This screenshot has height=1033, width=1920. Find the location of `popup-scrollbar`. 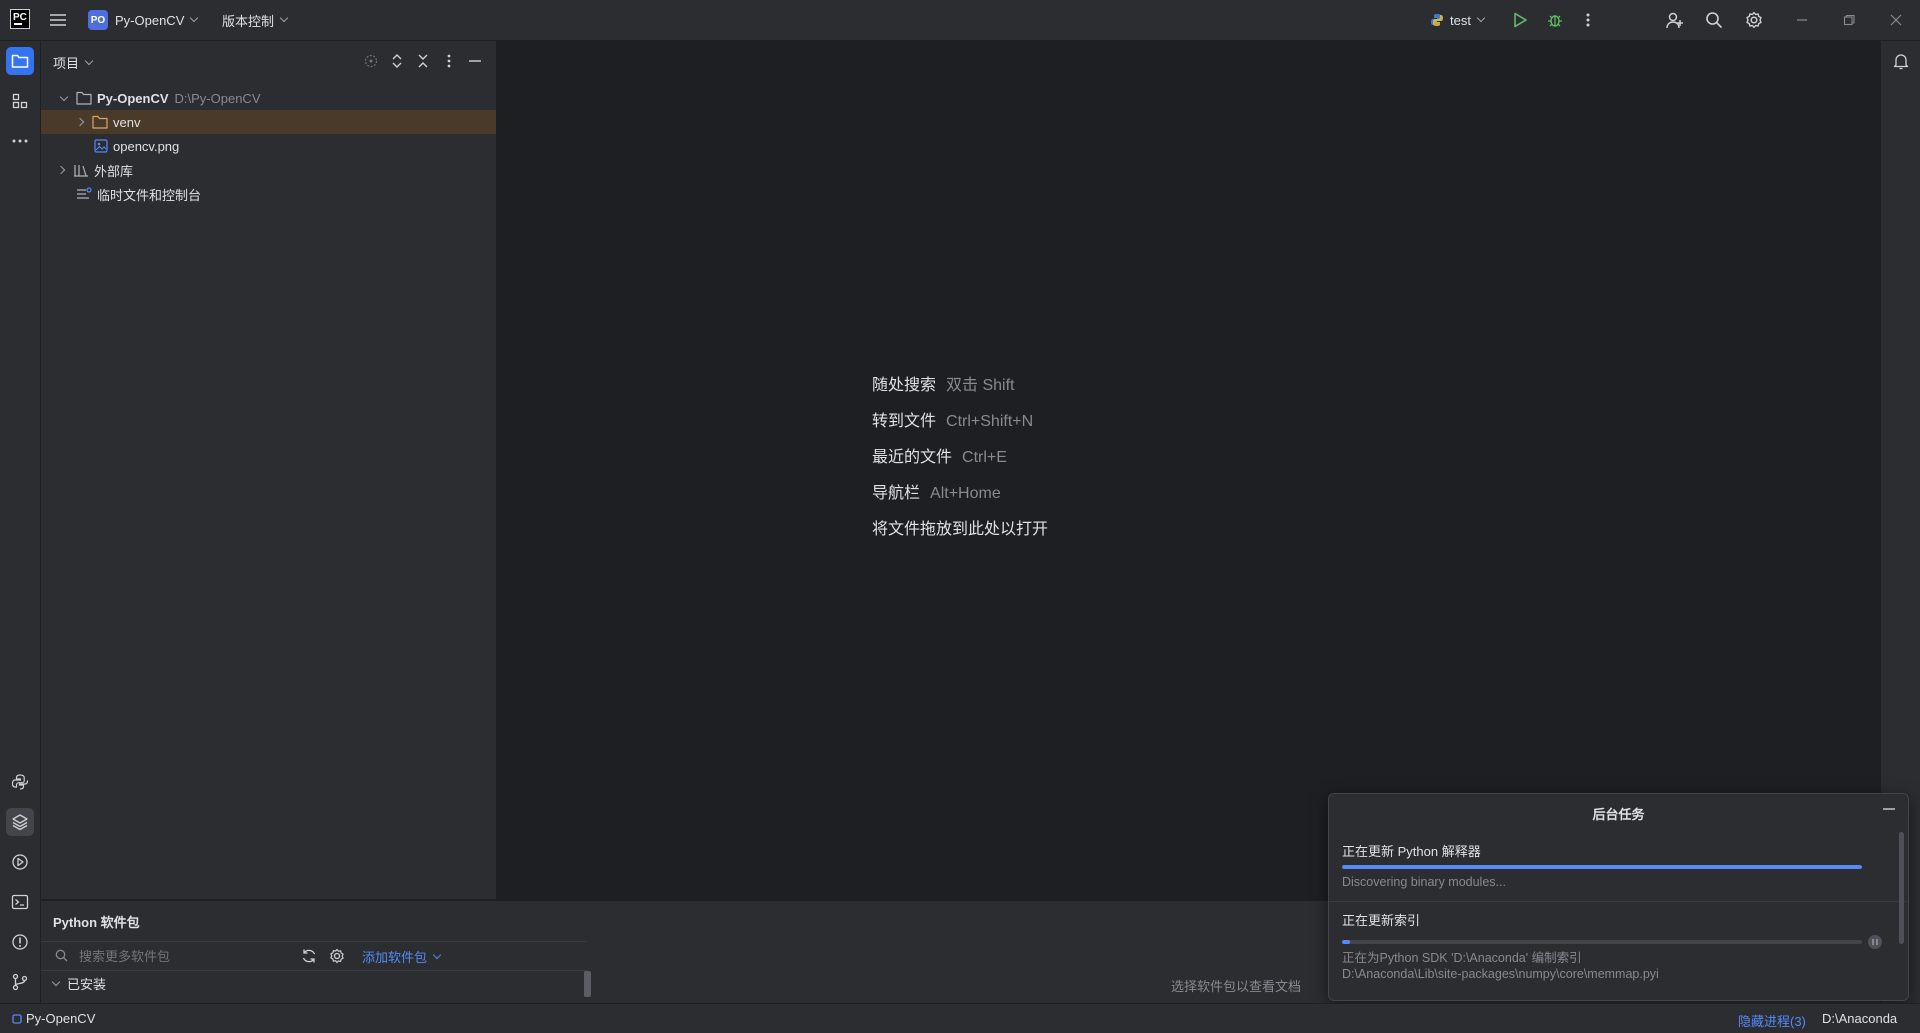

popup-scrollbar is located at coordinates (1901, 888).